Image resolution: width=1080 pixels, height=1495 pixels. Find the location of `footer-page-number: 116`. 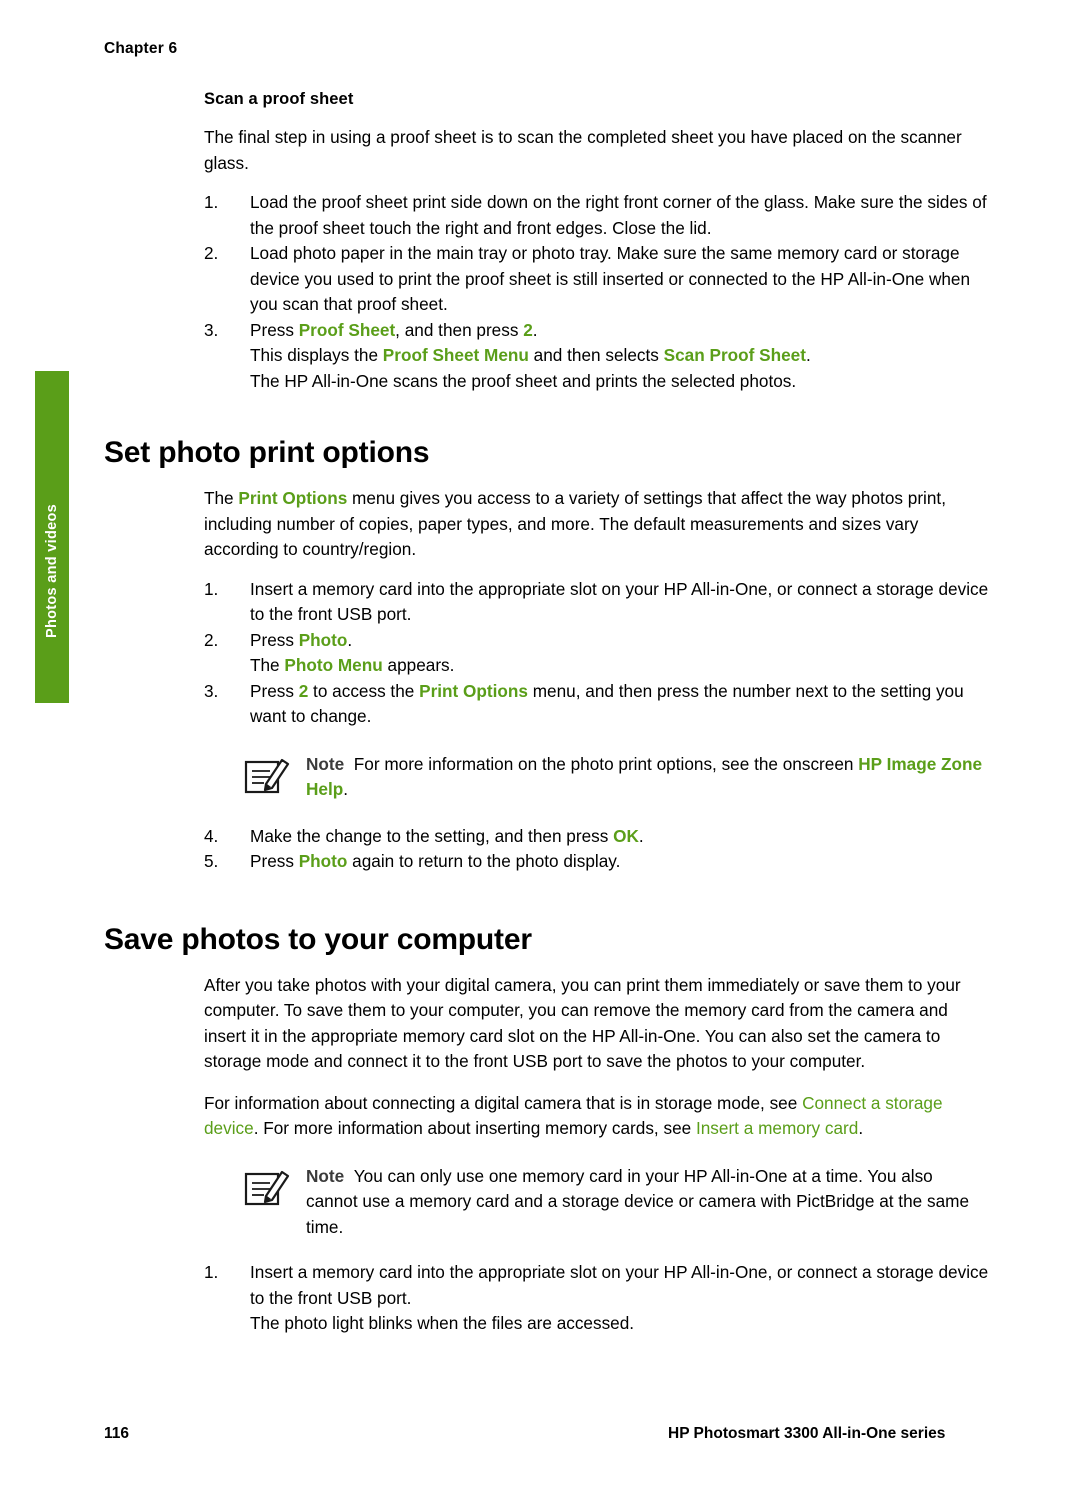

footer-page-number: 116 is located at coordinates (117, 1433).